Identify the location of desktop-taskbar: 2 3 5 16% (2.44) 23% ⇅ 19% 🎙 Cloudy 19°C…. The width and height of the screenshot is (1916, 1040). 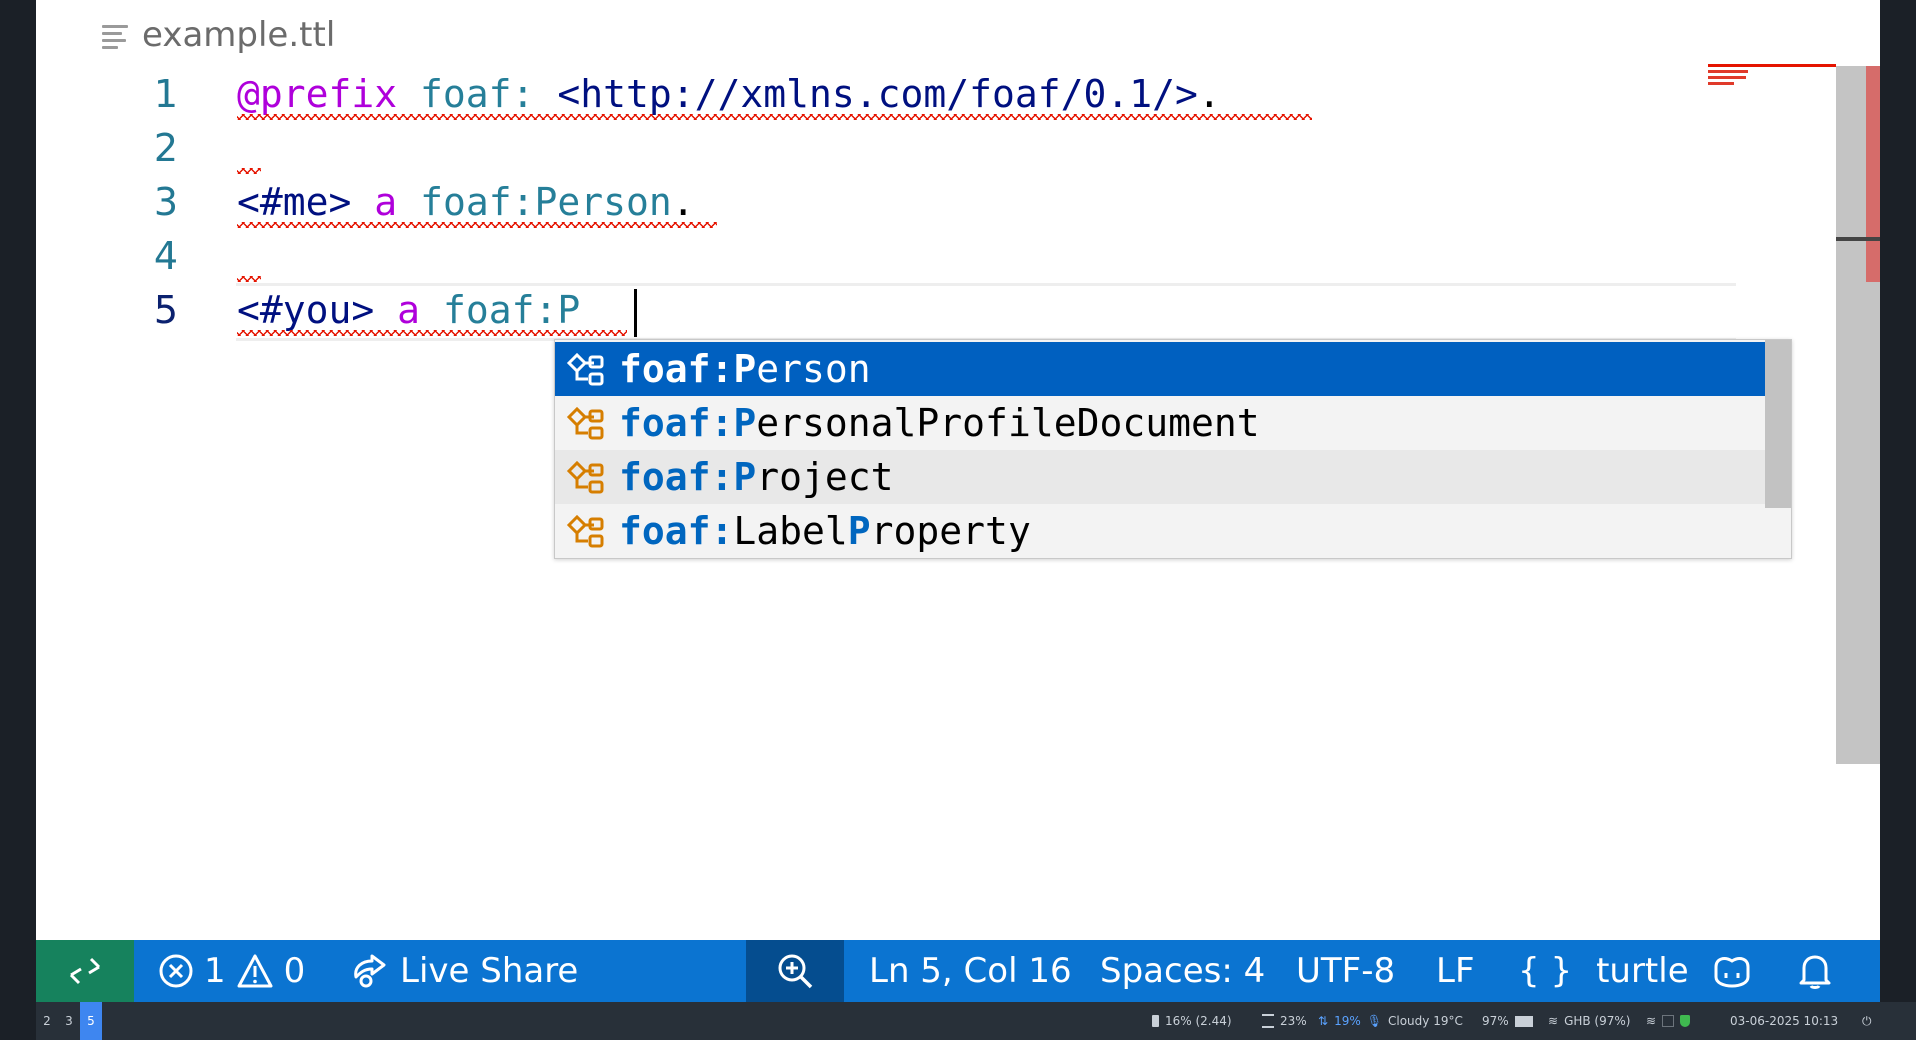
(976, 1021).